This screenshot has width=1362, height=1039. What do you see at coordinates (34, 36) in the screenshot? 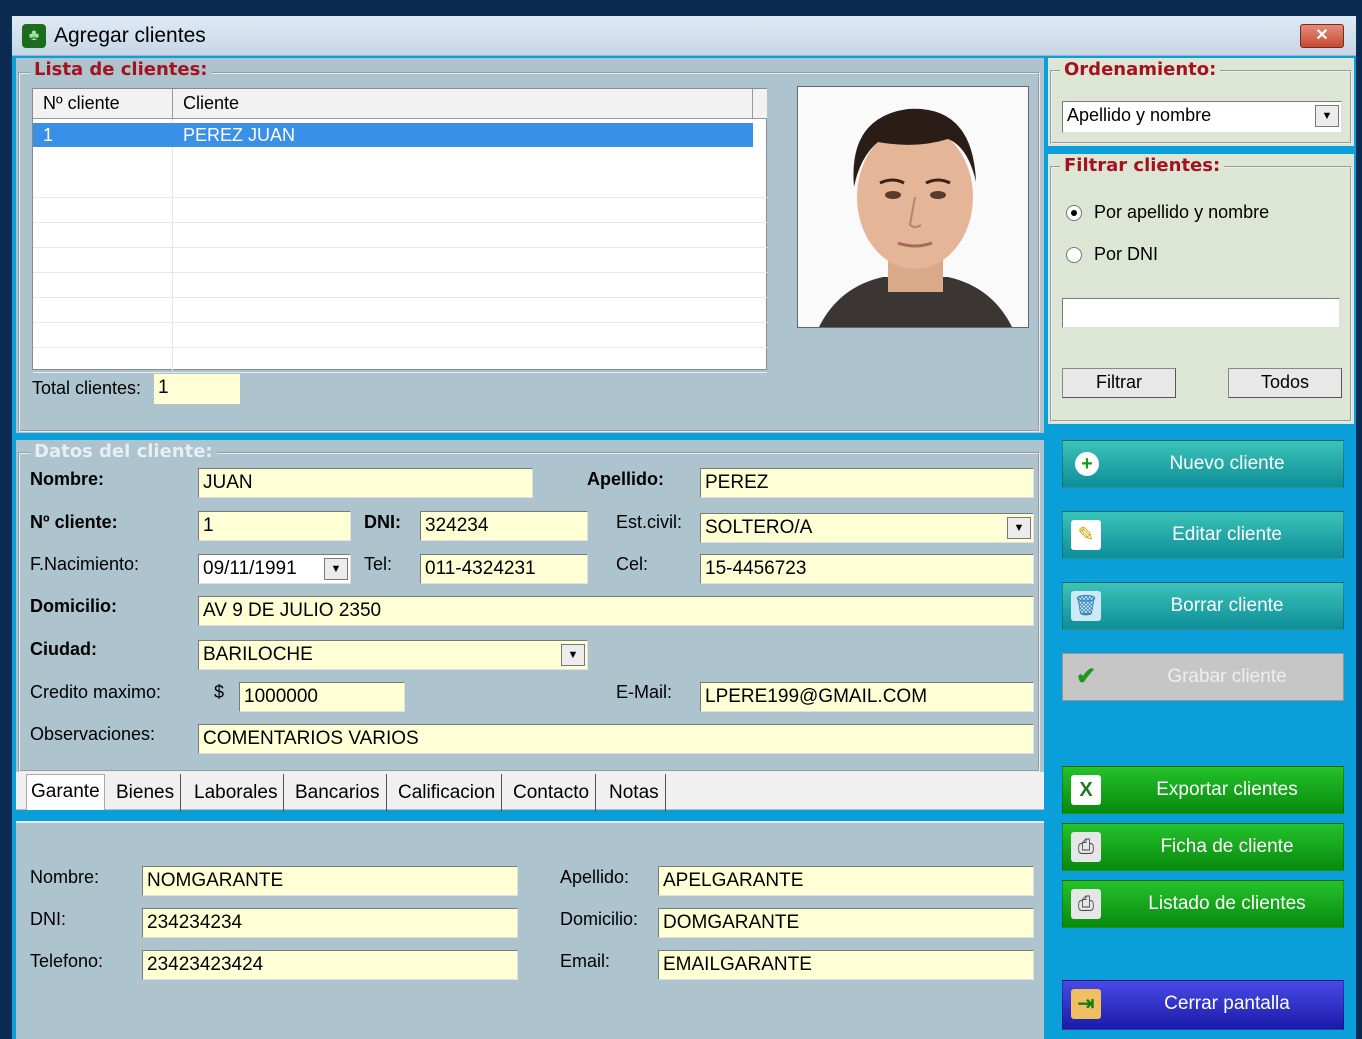
I see `app-clover-icon: ♣` at bounding box center [34, 36].